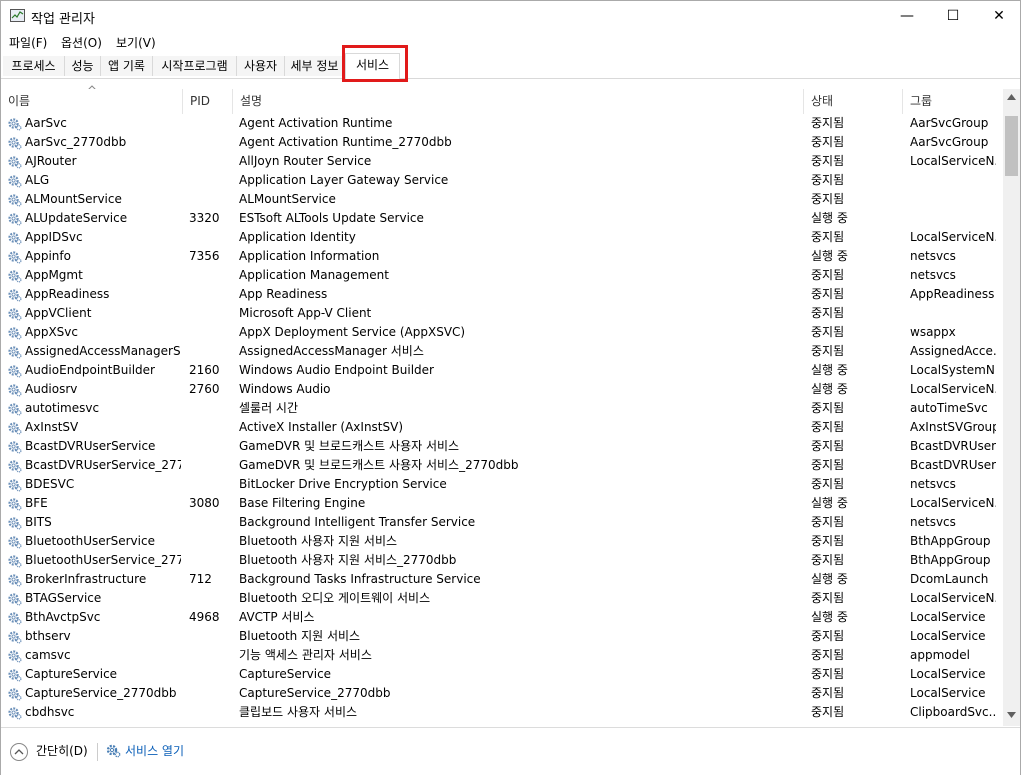  Describe the element at coordinates (518, 101) in the screenshot. I see `column-header-description: 설명` at that location.